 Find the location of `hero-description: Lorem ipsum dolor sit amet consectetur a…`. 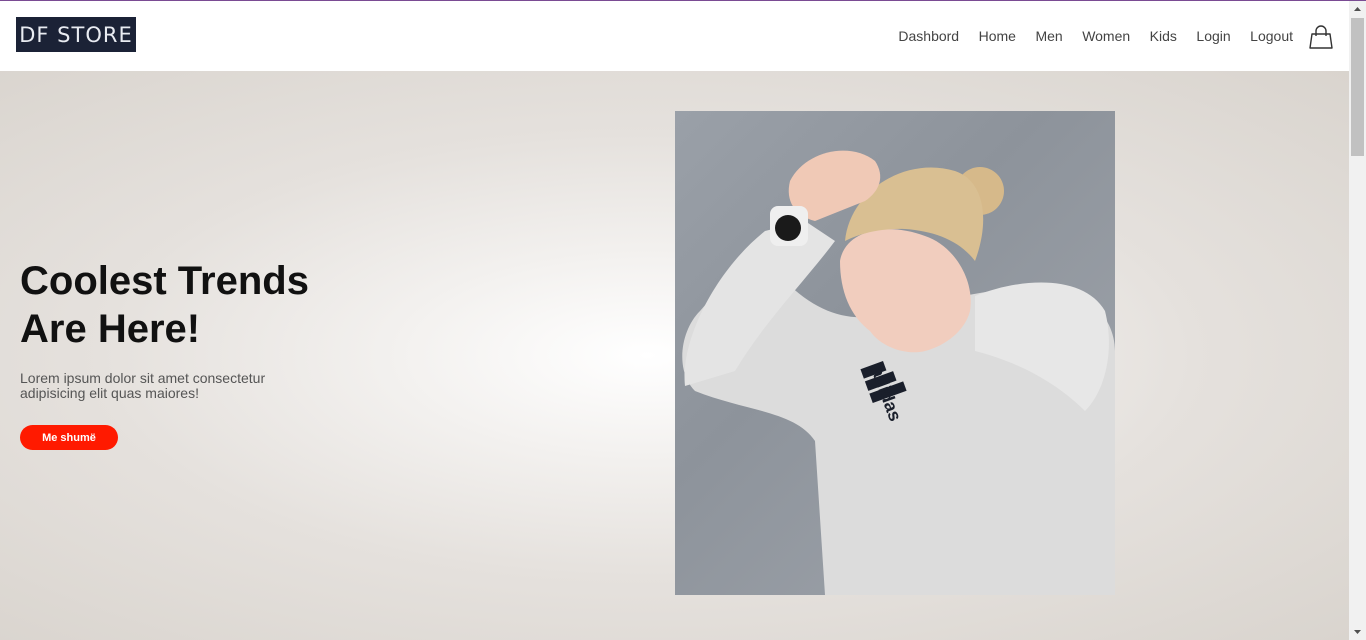

hero-description: Lorem ipsum dolor sit amet consectetur a… is located at coordinates (143, 385).